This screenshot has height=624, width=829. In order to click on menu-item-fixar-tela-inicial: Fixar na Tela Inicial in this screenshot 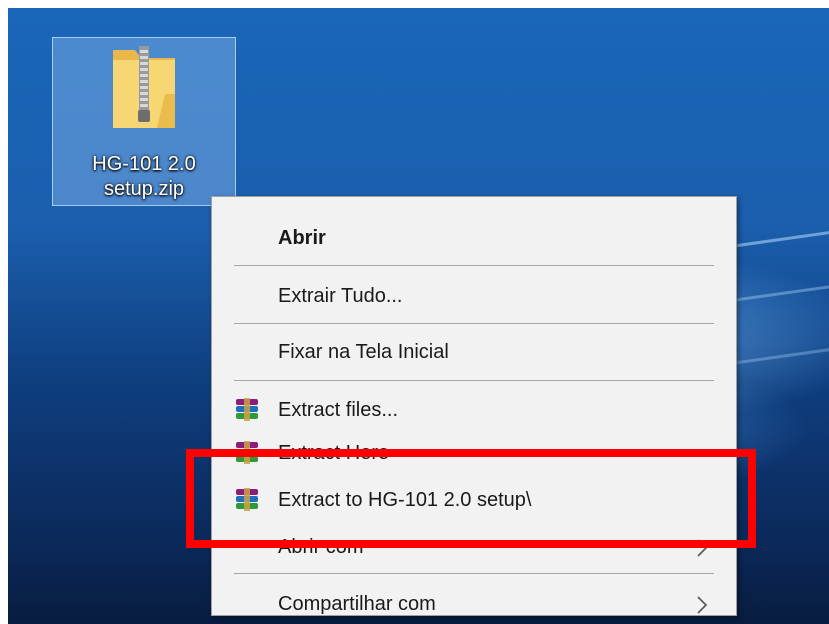, I will do `click(474, 352)`.